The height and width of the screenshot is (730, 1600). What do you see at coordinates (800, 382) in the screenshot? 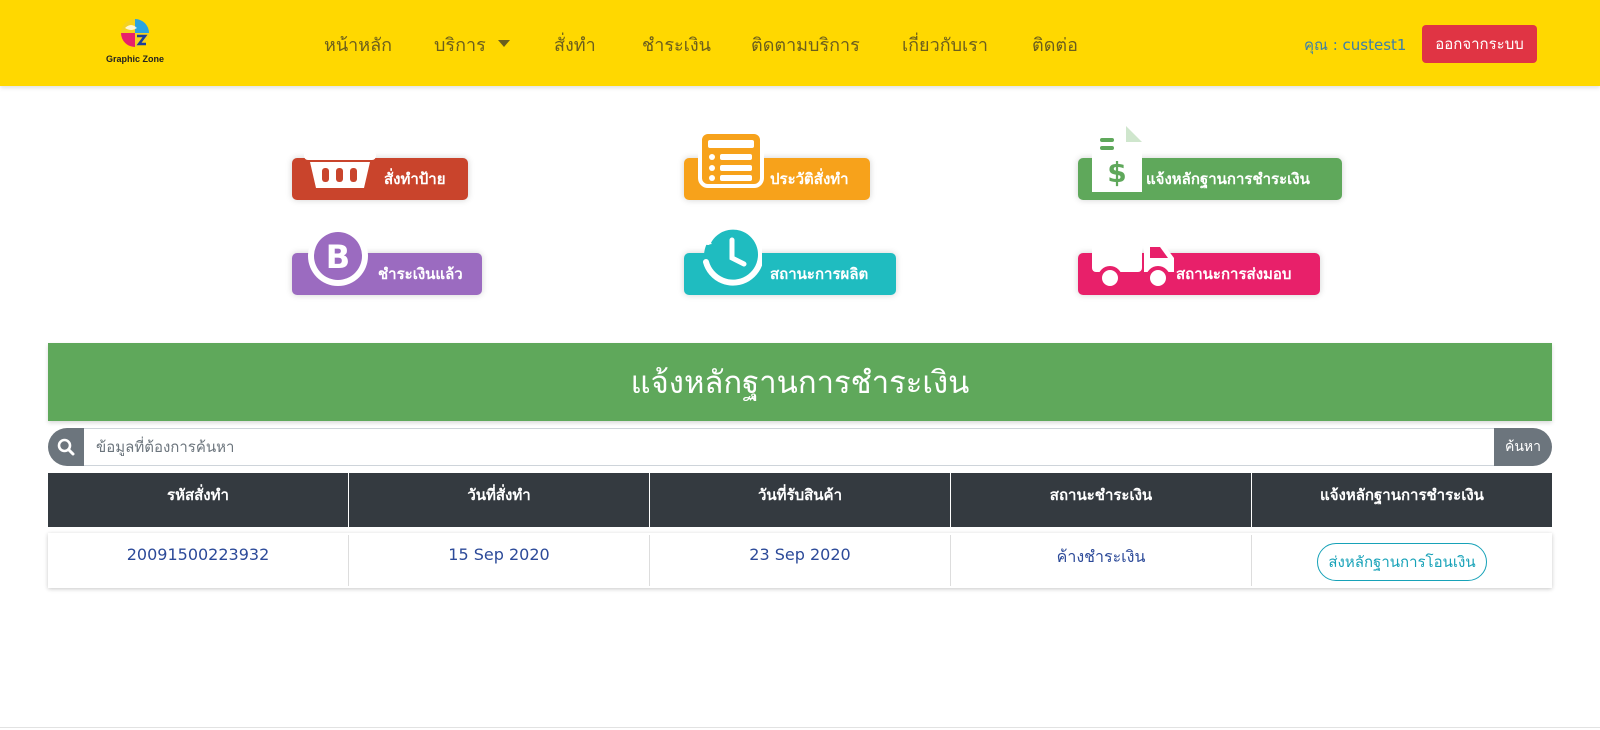
I see `page-title: แจ้งหลักฐานการชำระเงิน` at bounding box center [800, 382].